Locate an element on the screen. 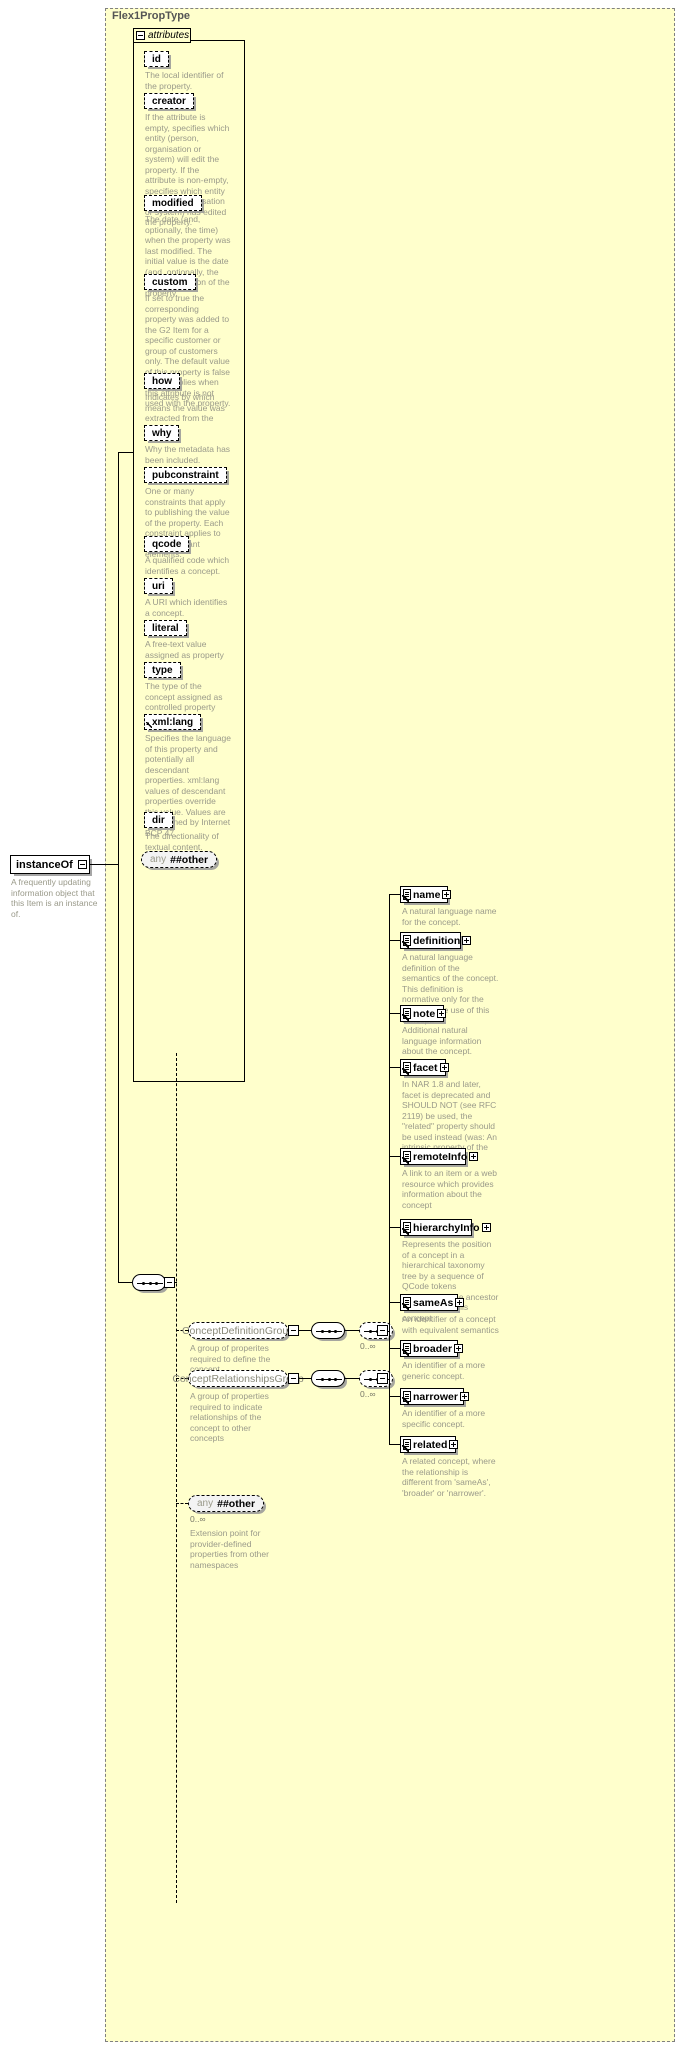 Image resolution: width=681 pixels, height=2048 pixels. attribute-how: how is located at coordinates (162, 381).